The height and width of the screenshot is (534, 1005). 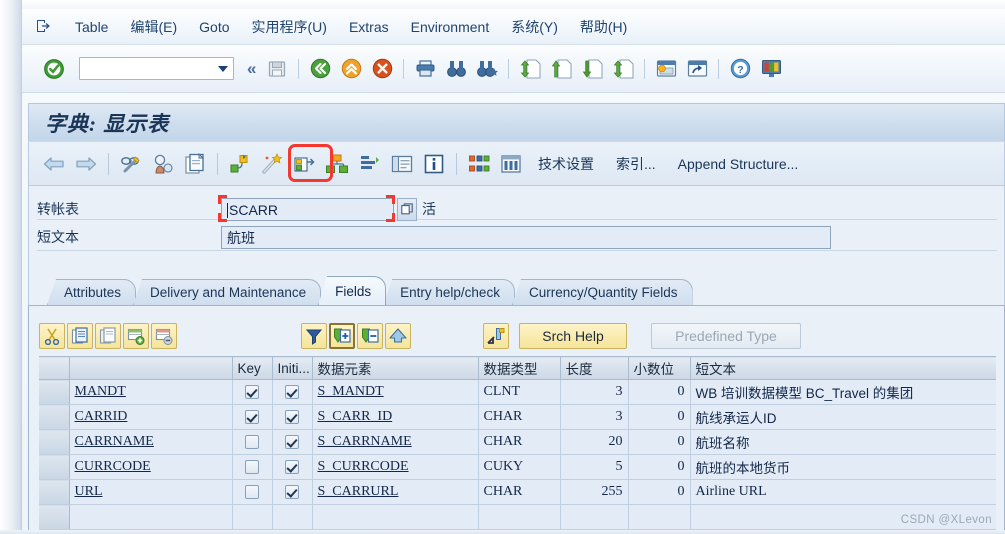 What do you see at coordinates (382, 69) in the screenshot?
I see `cancel-red-icon` at bounding box center [382, 69].